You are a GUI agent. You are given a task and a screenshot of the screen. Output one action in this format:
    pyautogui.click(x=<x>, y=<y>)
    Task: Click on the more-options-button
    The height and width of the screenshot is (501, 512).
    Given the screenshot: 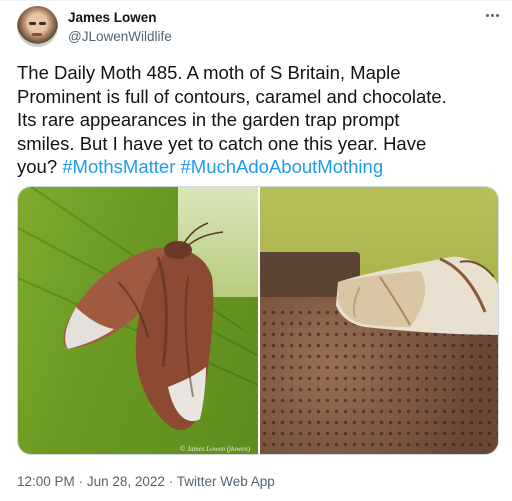 What is the action you would take?
    pyautogui.click(x=492, y=15)
    